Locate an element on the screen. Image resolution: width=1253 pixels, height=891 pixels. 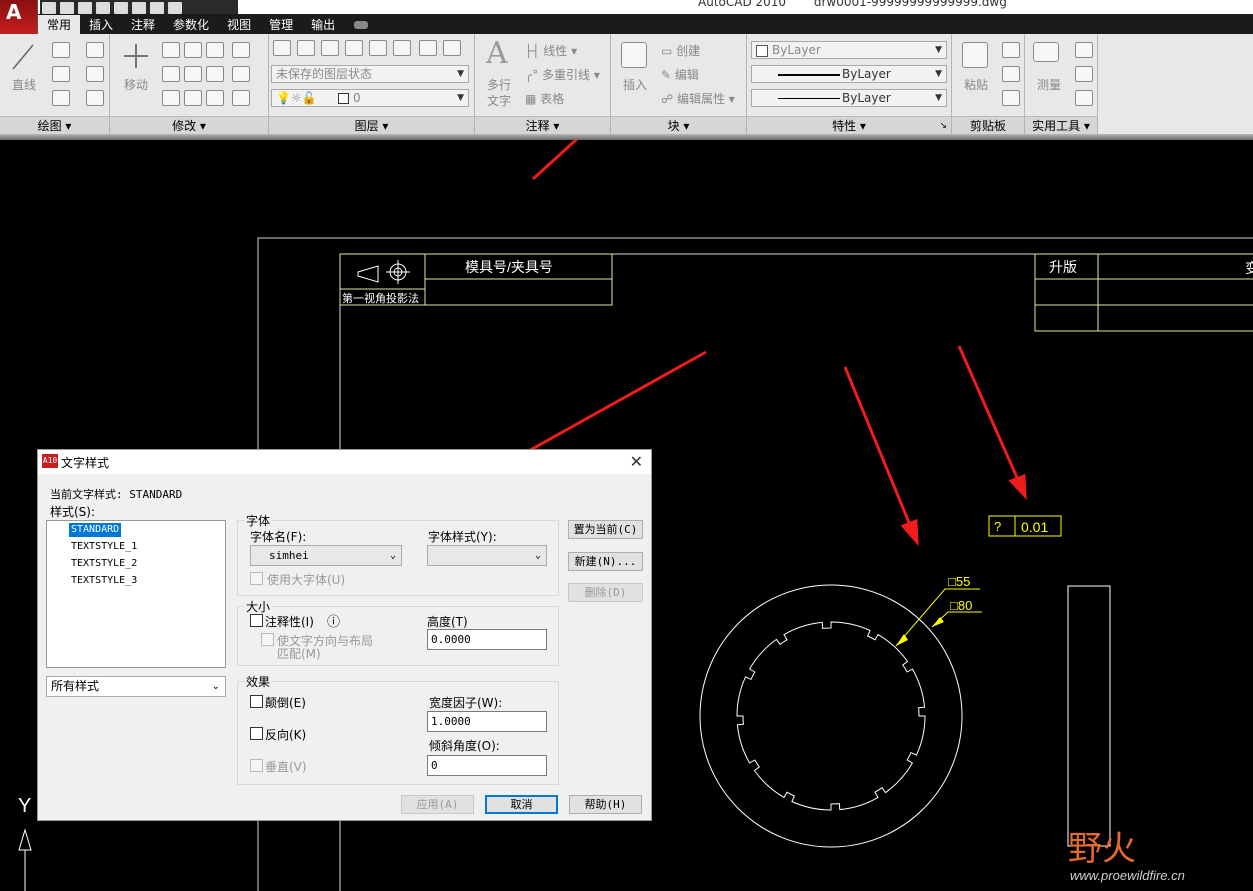
new-file-icon is located at coordinates (49, 8).